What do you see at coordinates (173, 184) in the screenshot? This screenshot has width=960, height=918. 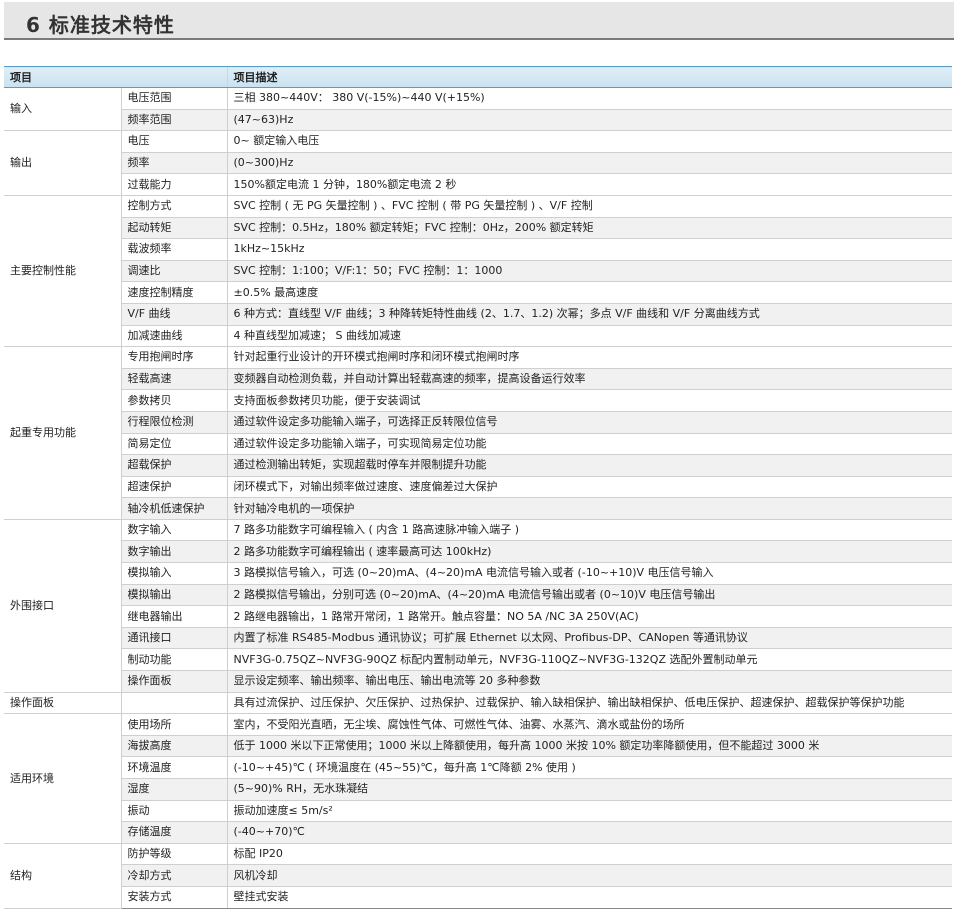 I see `item-label: 过载能力` at bounding box center [173, 184].